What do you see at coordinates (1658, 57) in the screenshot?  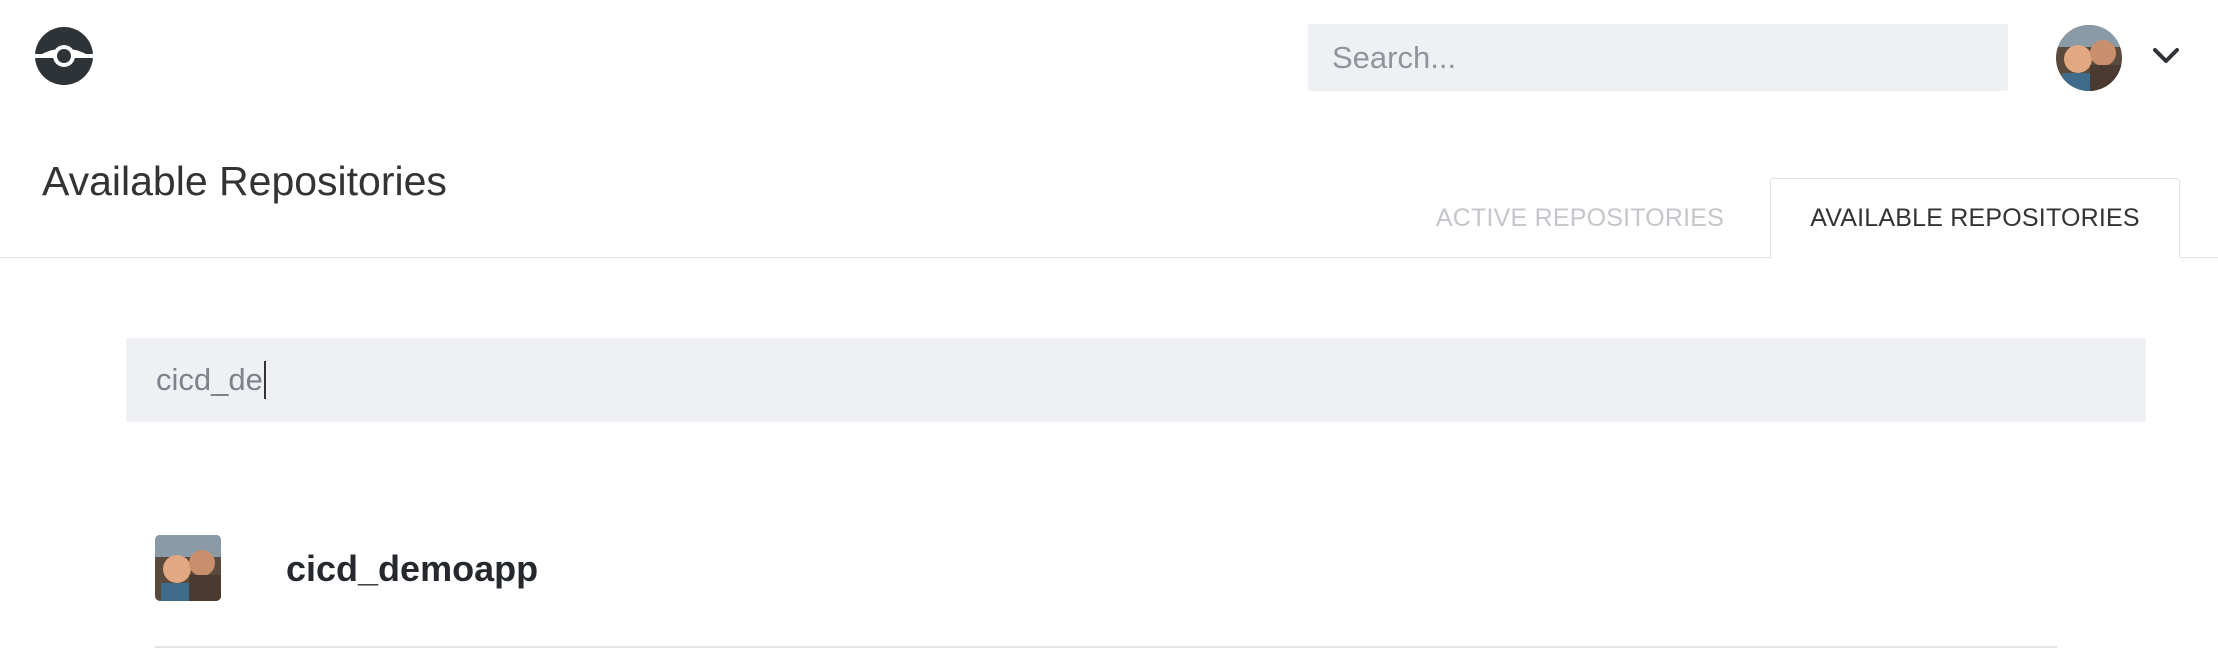 I see `search-input` at bounding box center [1658, 57].